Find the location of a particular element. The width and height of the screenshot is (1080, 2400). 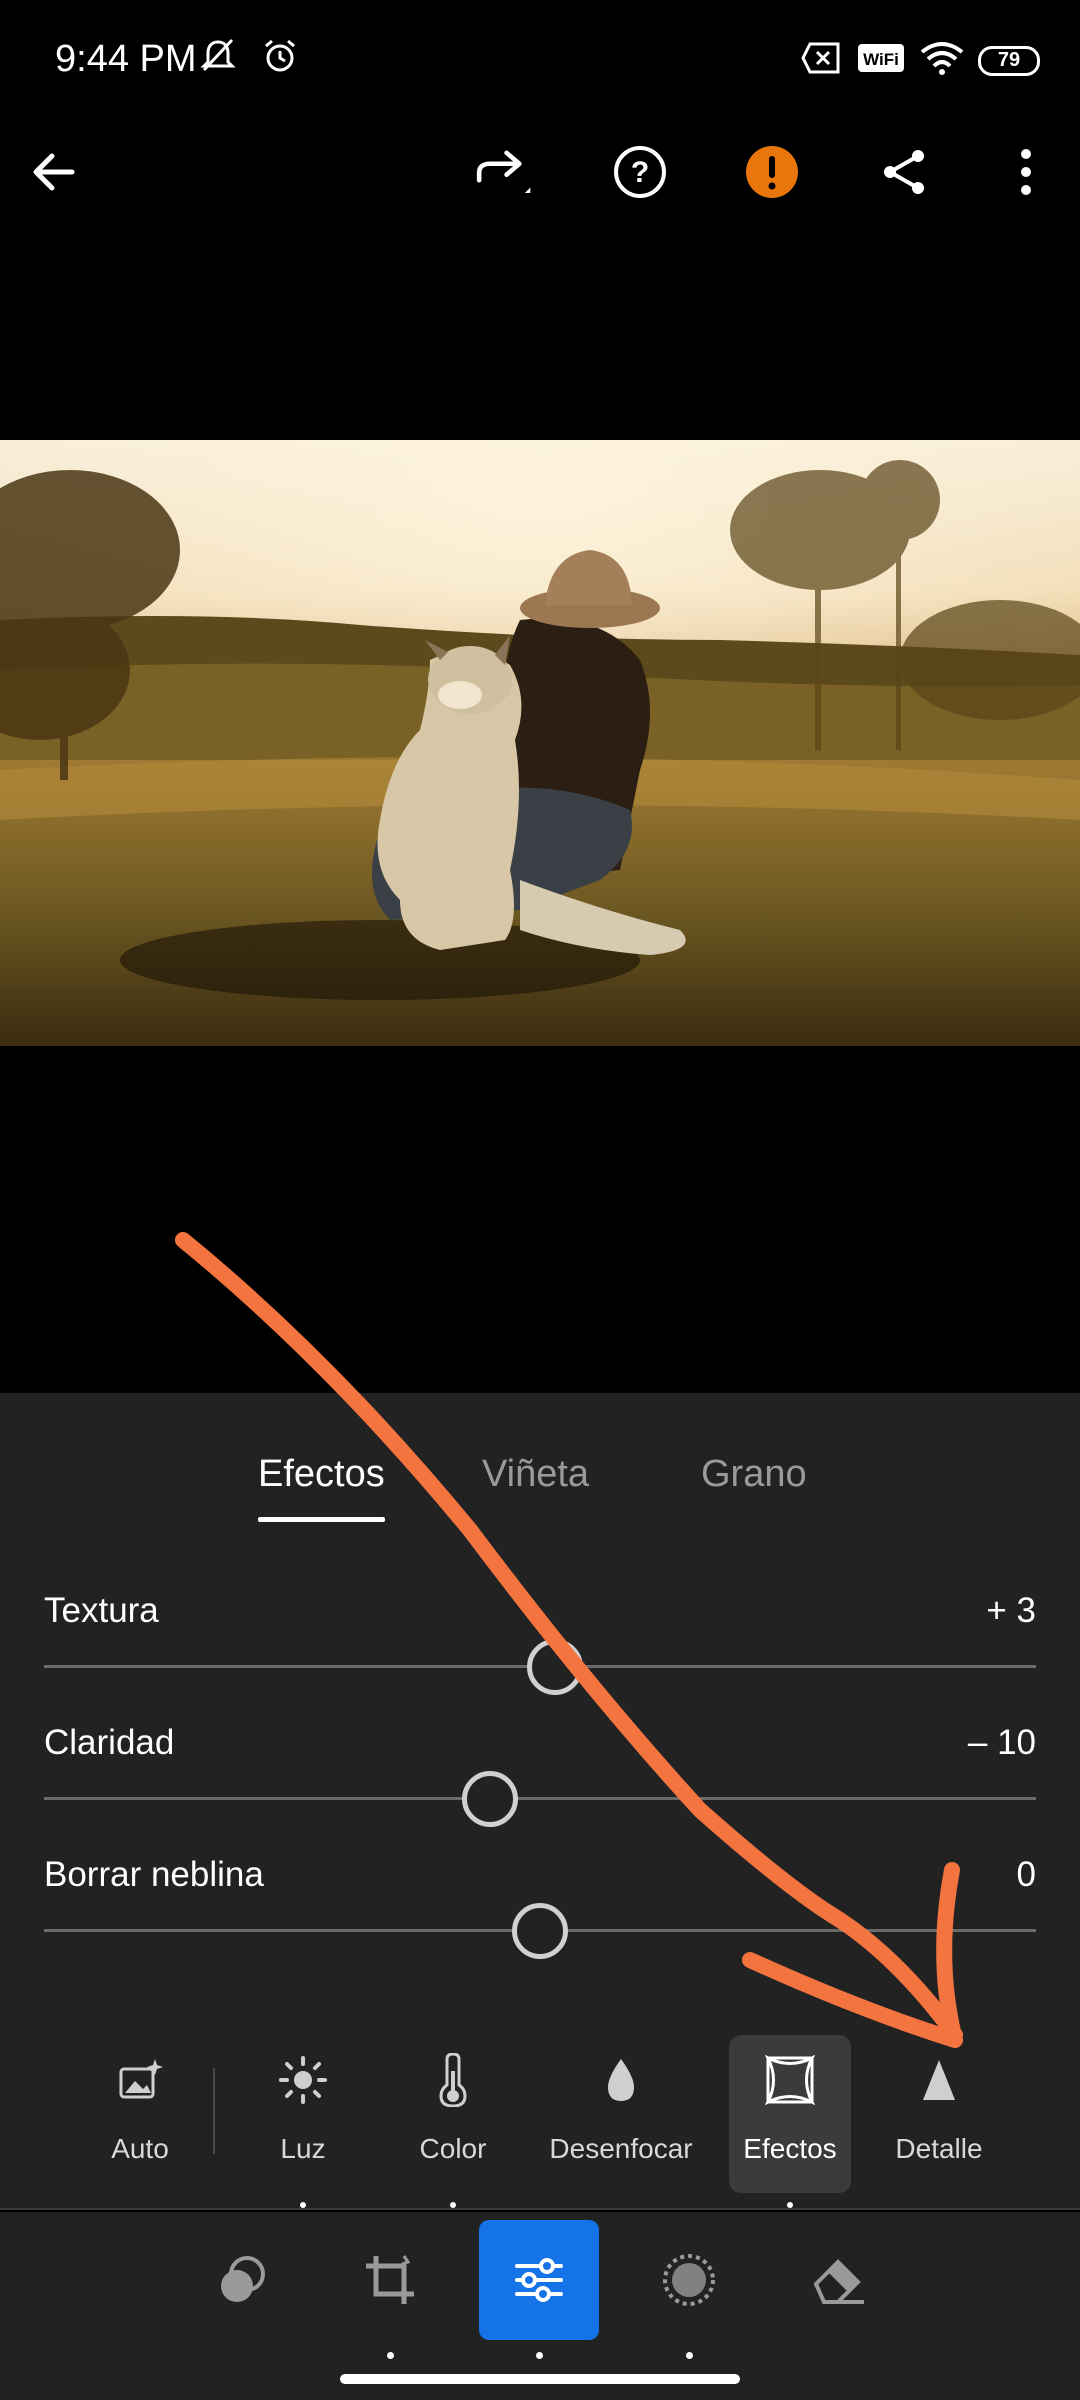

more-icon is located at coordinates (1026, 172).